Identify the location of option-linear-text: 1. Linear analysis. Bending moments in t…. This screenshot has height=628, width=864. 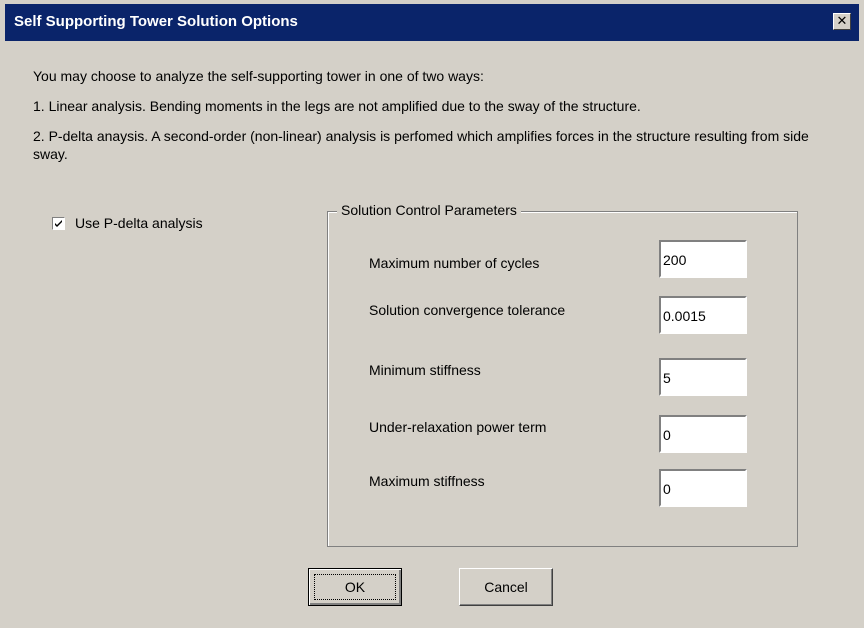
(337, 106).